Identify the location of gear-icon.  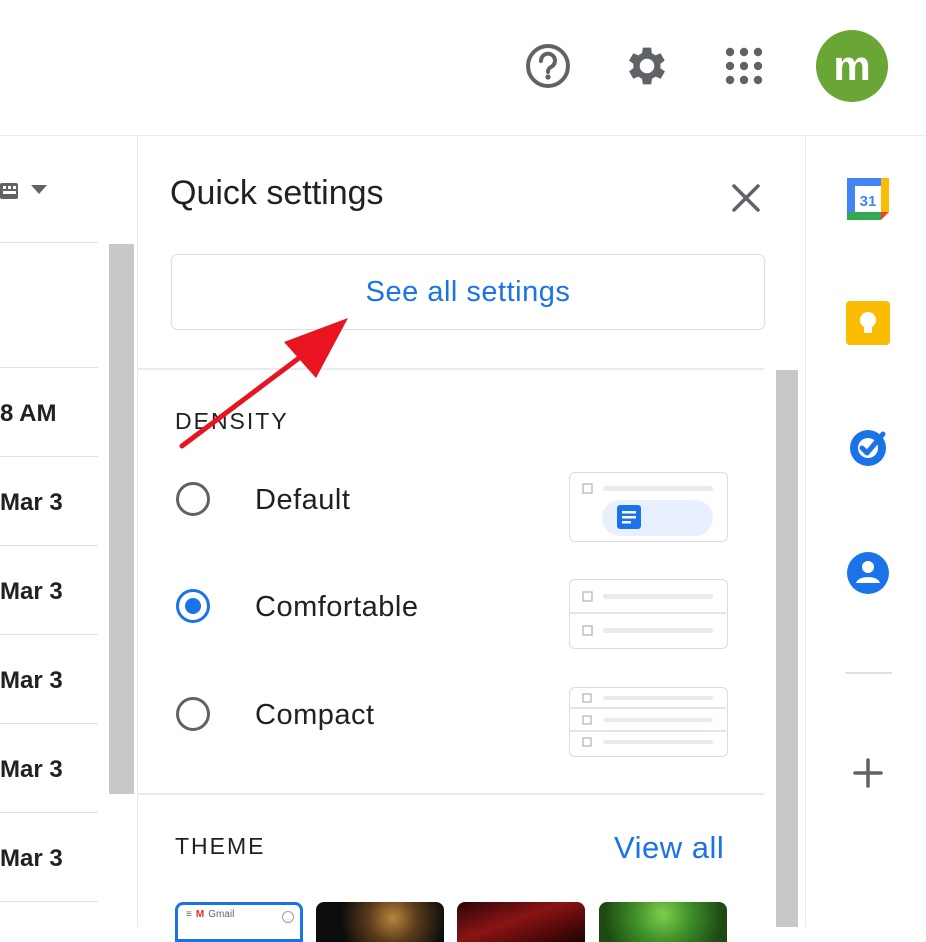
(647, 66).